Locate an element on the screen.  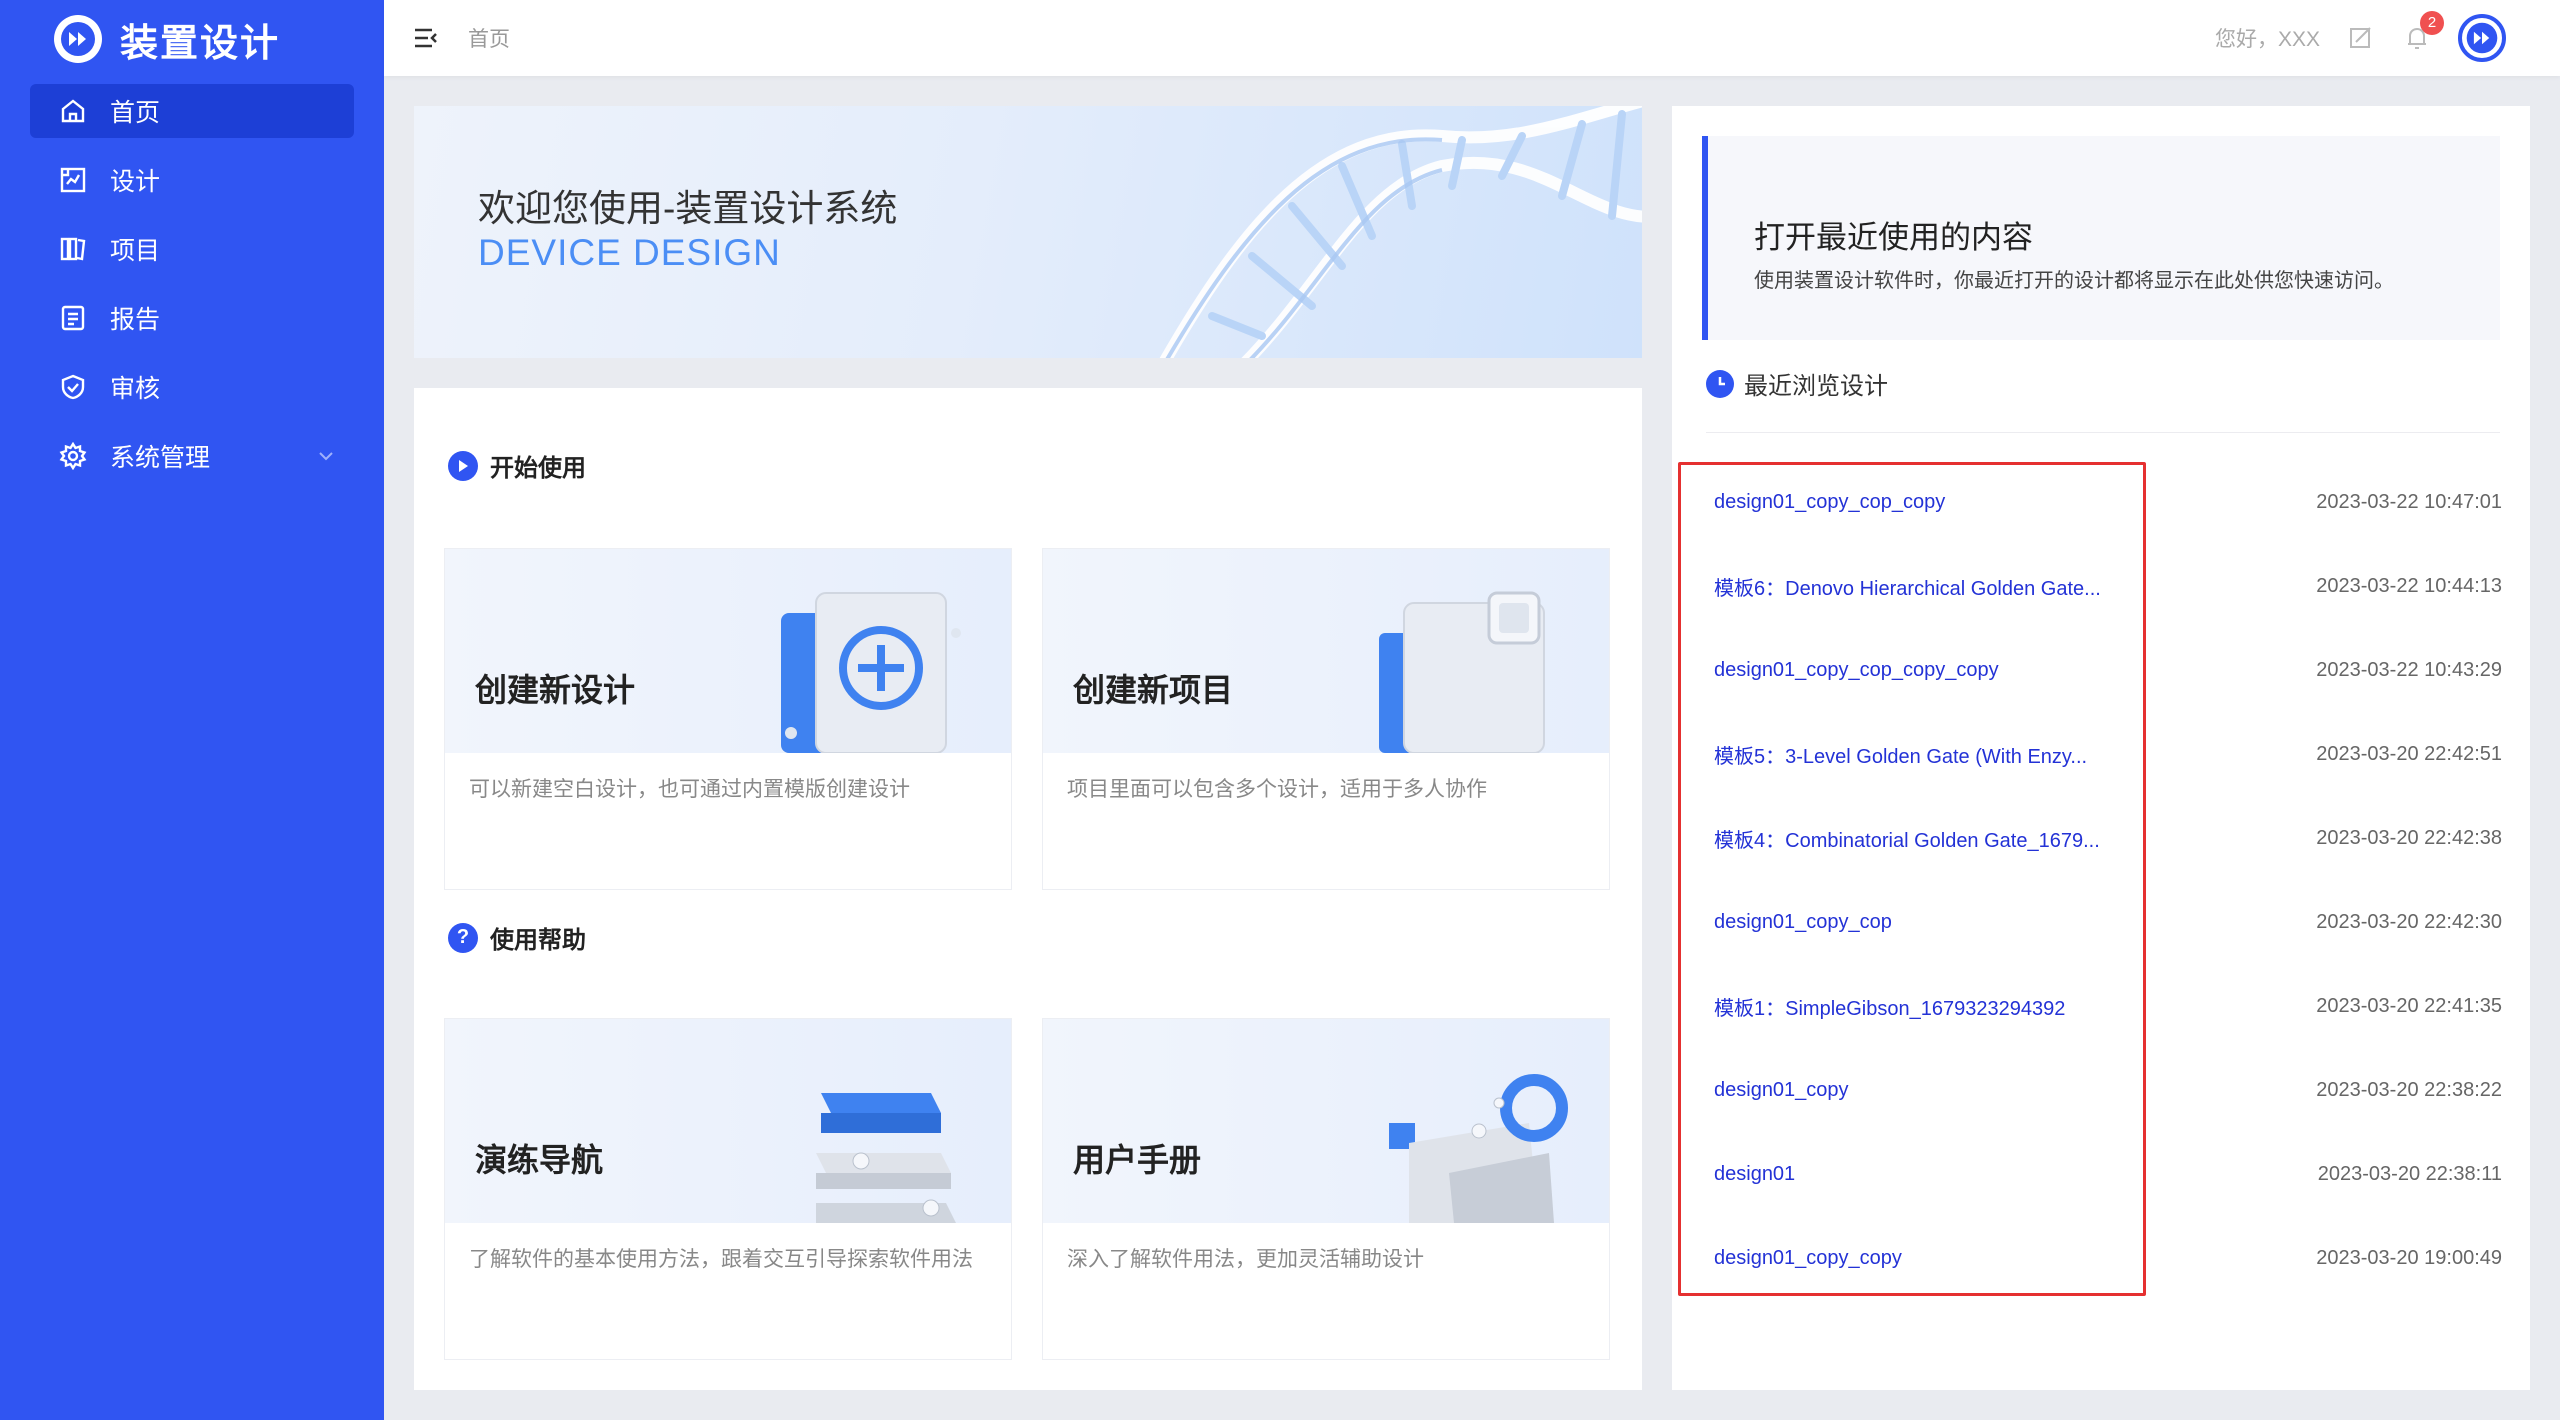
tutorial-illustration is located at coordinates (886, 1158).